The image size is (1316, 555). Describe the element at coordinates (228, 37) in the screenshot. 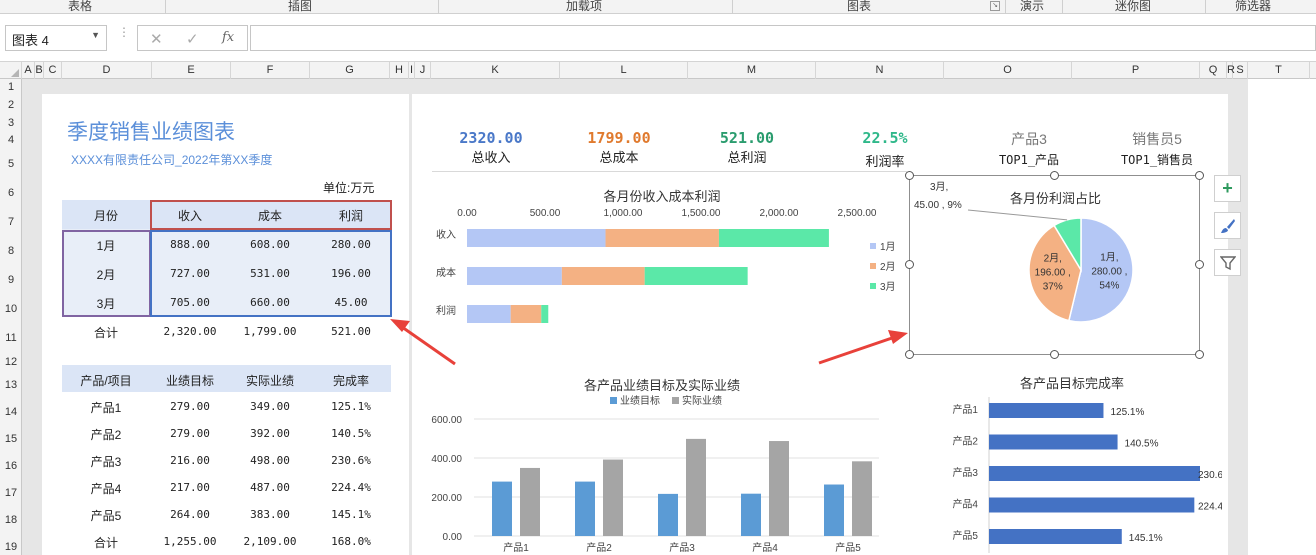

I see `insert-function-button: fx` at that location.